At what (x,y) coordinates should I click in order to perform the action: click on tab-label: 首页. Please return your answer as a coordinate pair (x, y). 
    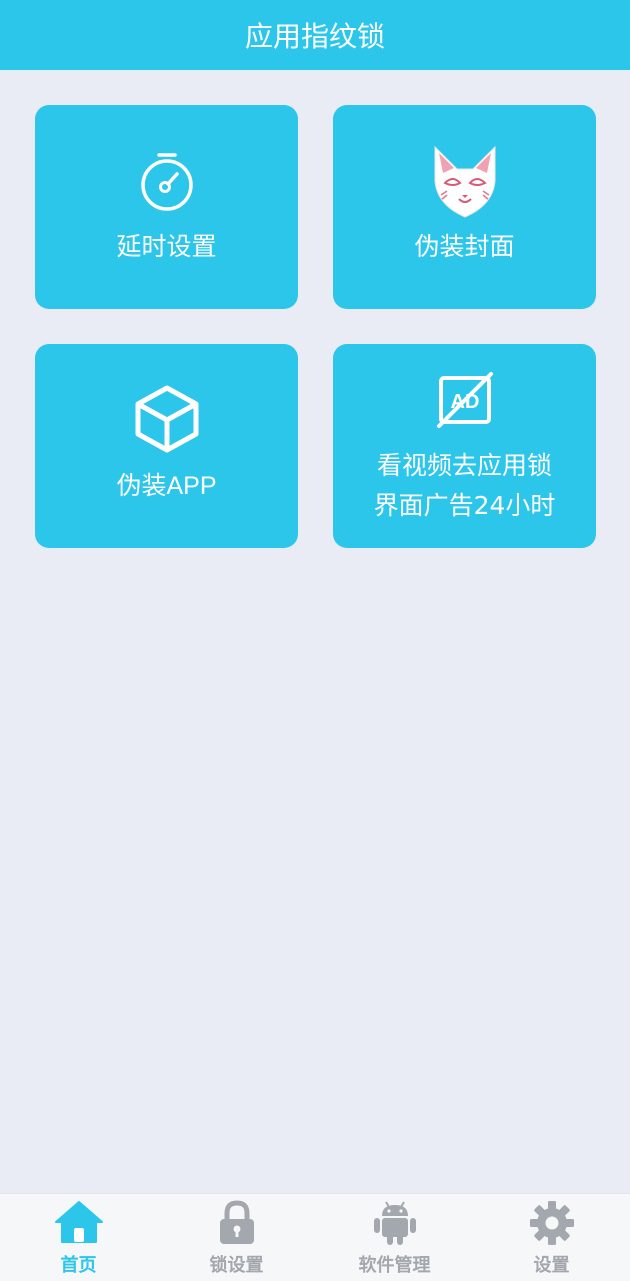
    Looking at the image, I should click on (78, 1265).